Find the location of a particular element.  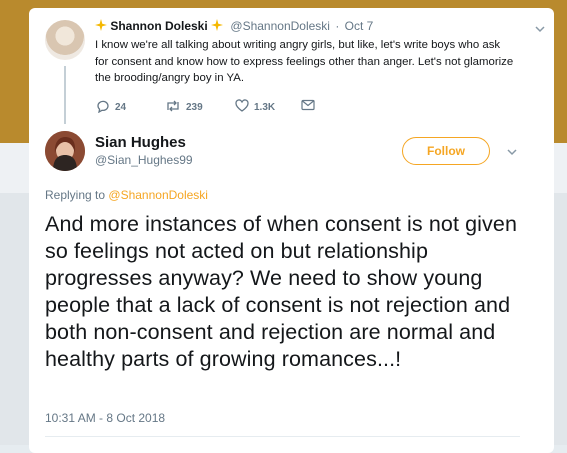

direct-message-button is located at coordinates (308, 106).